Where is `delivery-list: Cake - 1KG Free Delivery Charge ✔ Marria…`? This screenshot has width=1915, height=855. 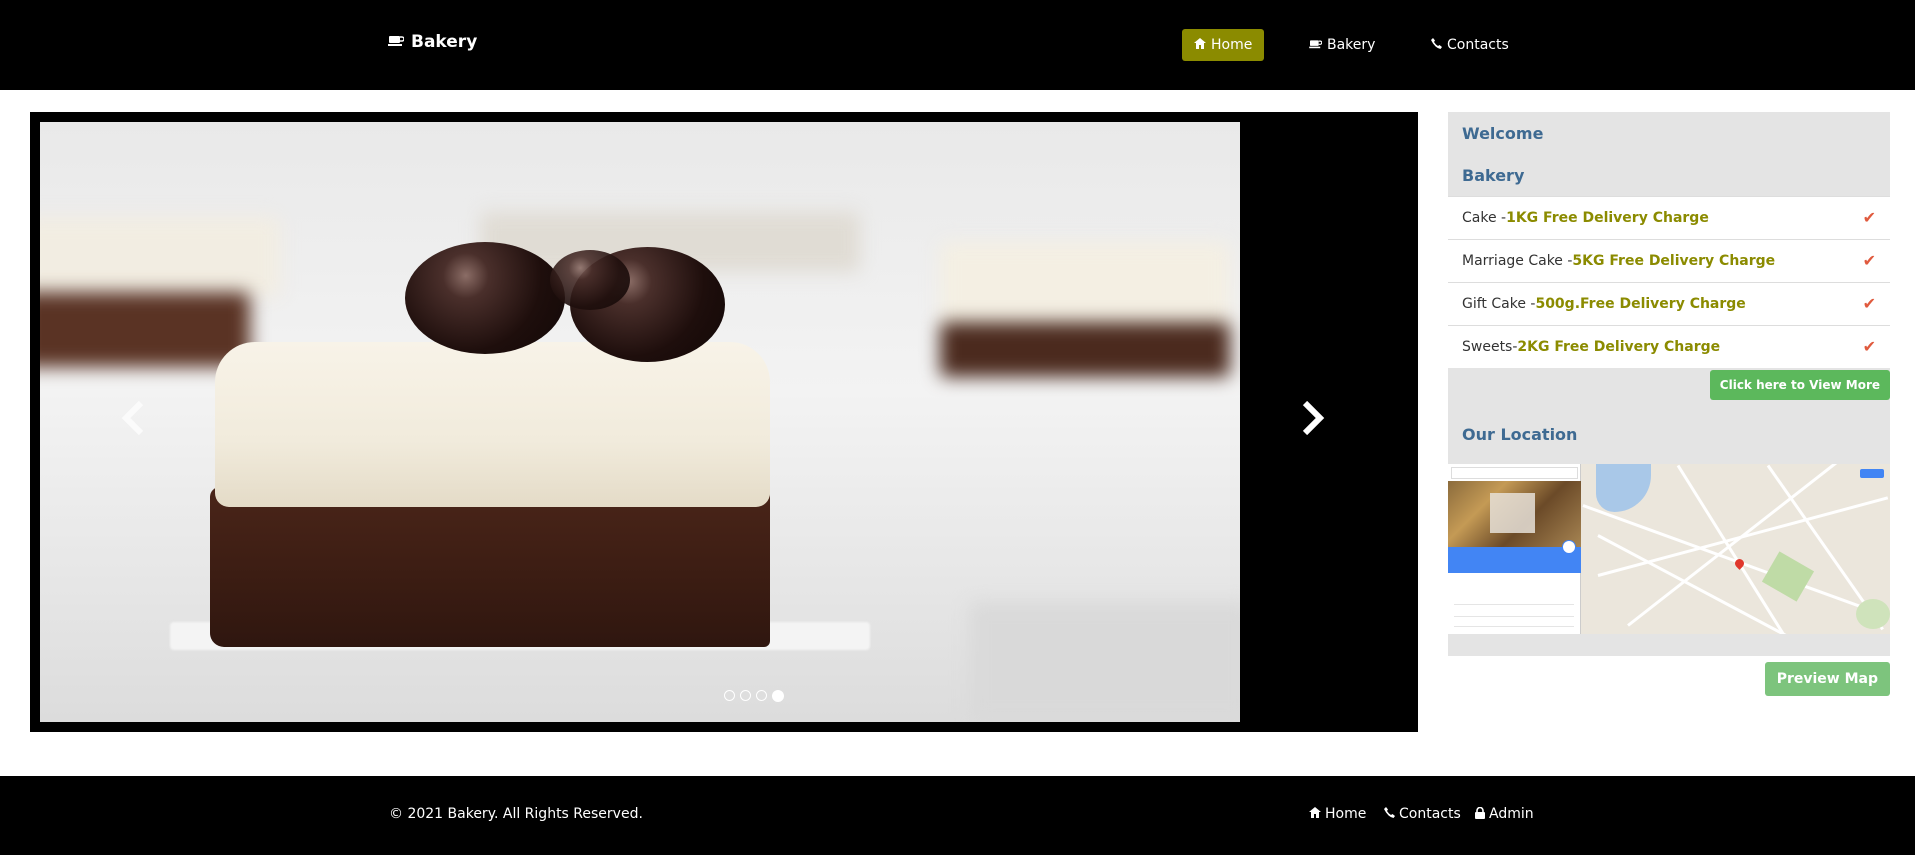 delivery-list: Cake - 1KG Free Delivery Charge ✔ Marria… is located at coordinates (1669, 282).